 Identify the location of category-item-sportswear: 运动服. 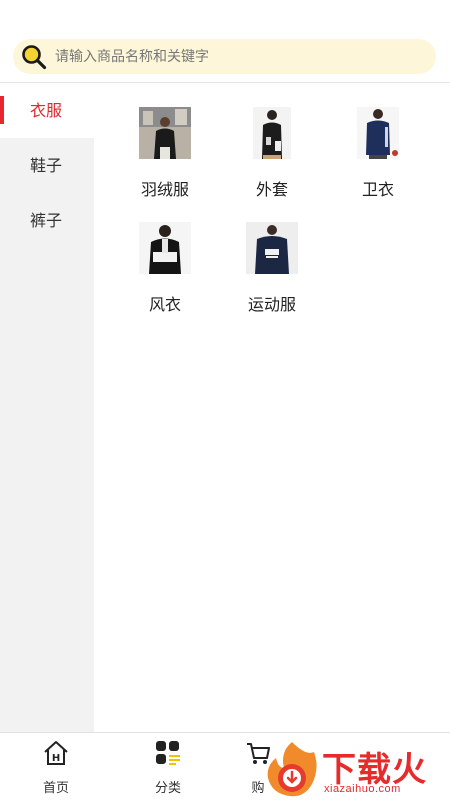
(272, 268).